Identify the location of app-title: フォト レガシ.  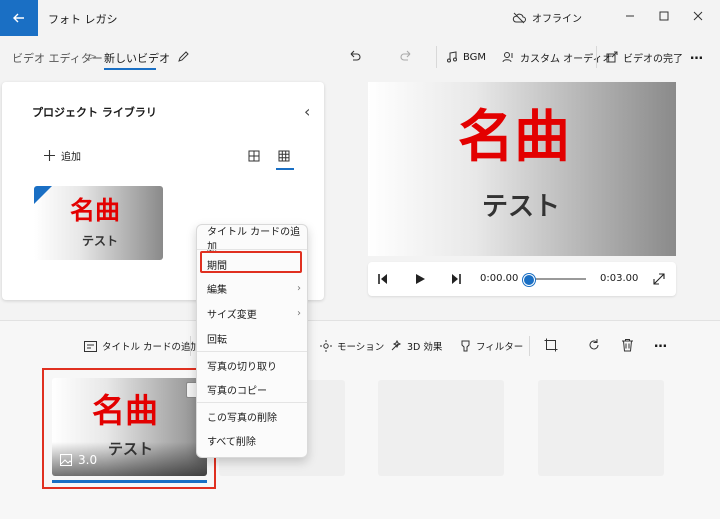
(83, 19).